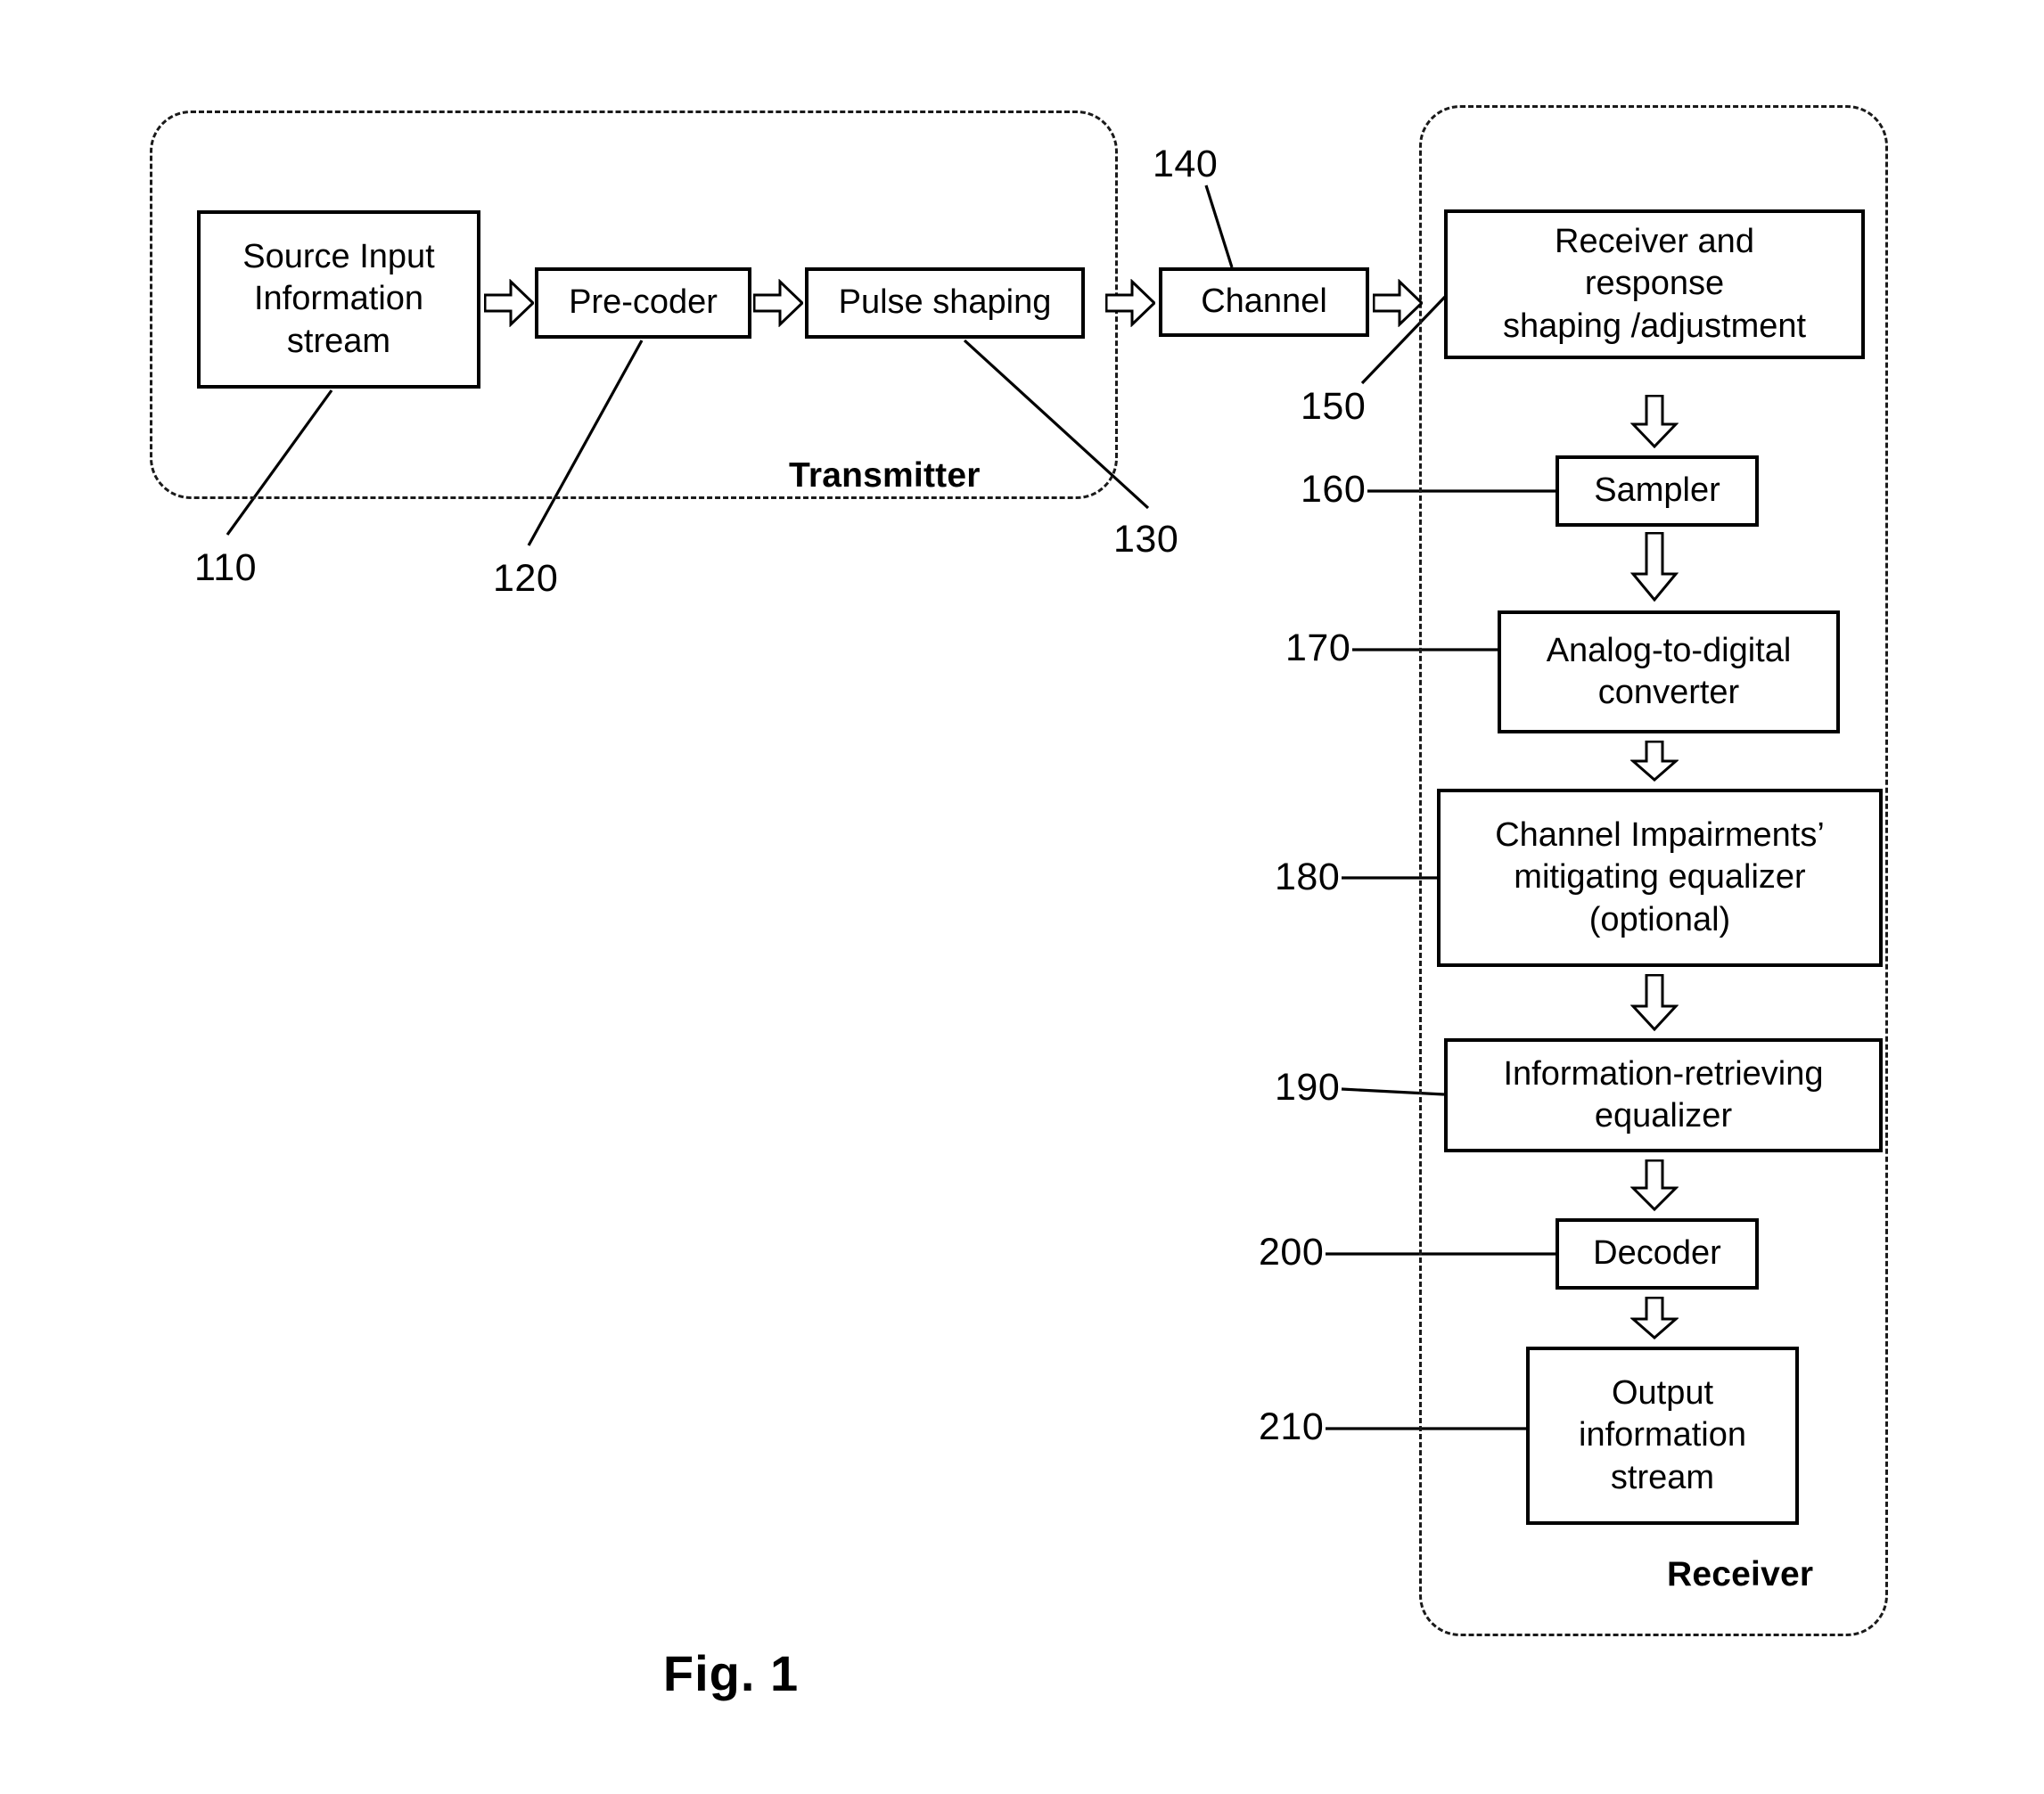  I want to click on reference-numeral-180: 180, so click(1308, 877).